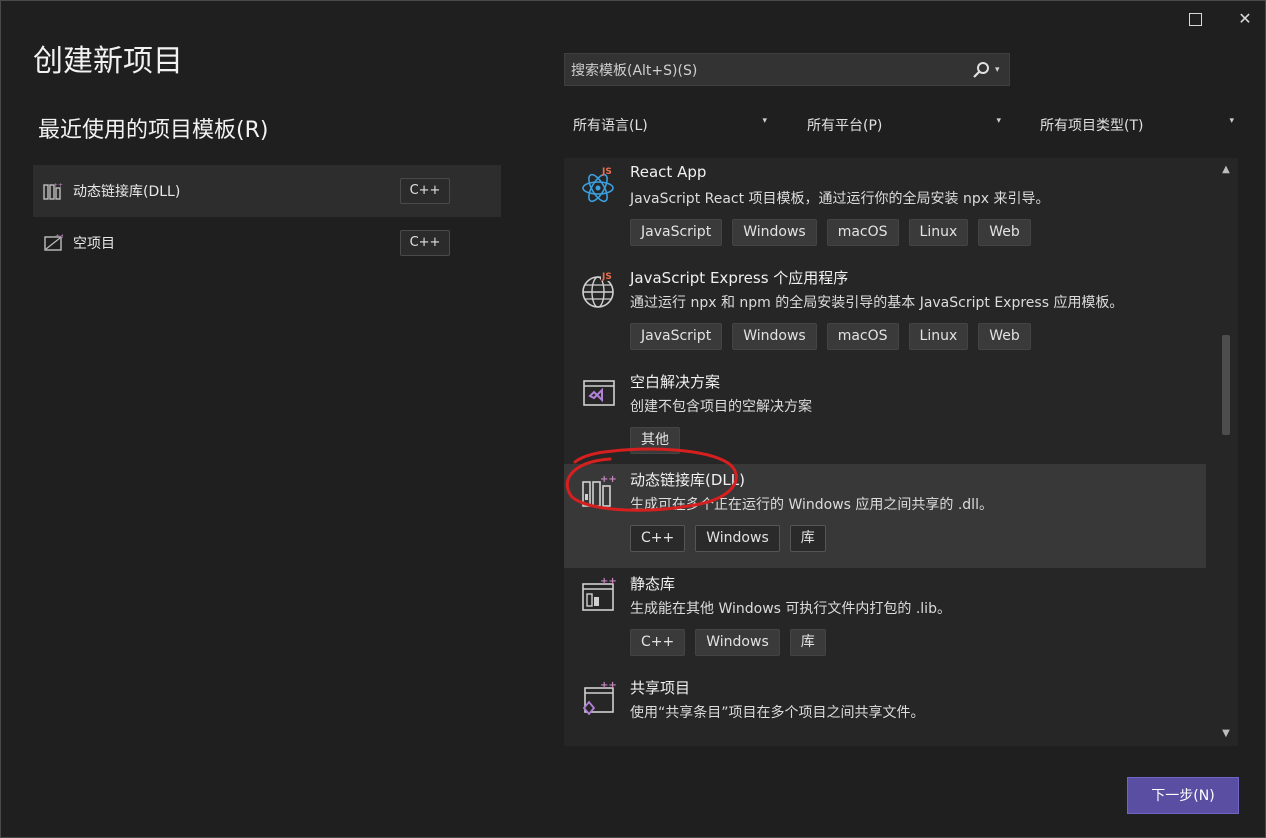 The width and height of the screenshot is (1266, 838). Describe the element at coordinates (599, 490) in the screenshot. I see `dll-library-icon: ++` at that location.